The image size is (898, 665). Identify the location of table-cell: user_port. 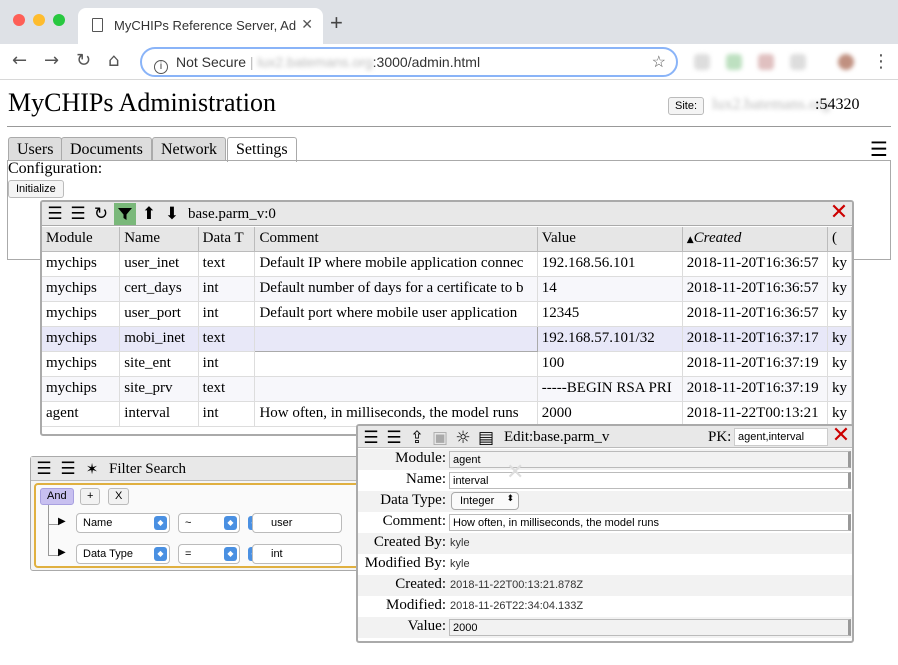
(159, 314).